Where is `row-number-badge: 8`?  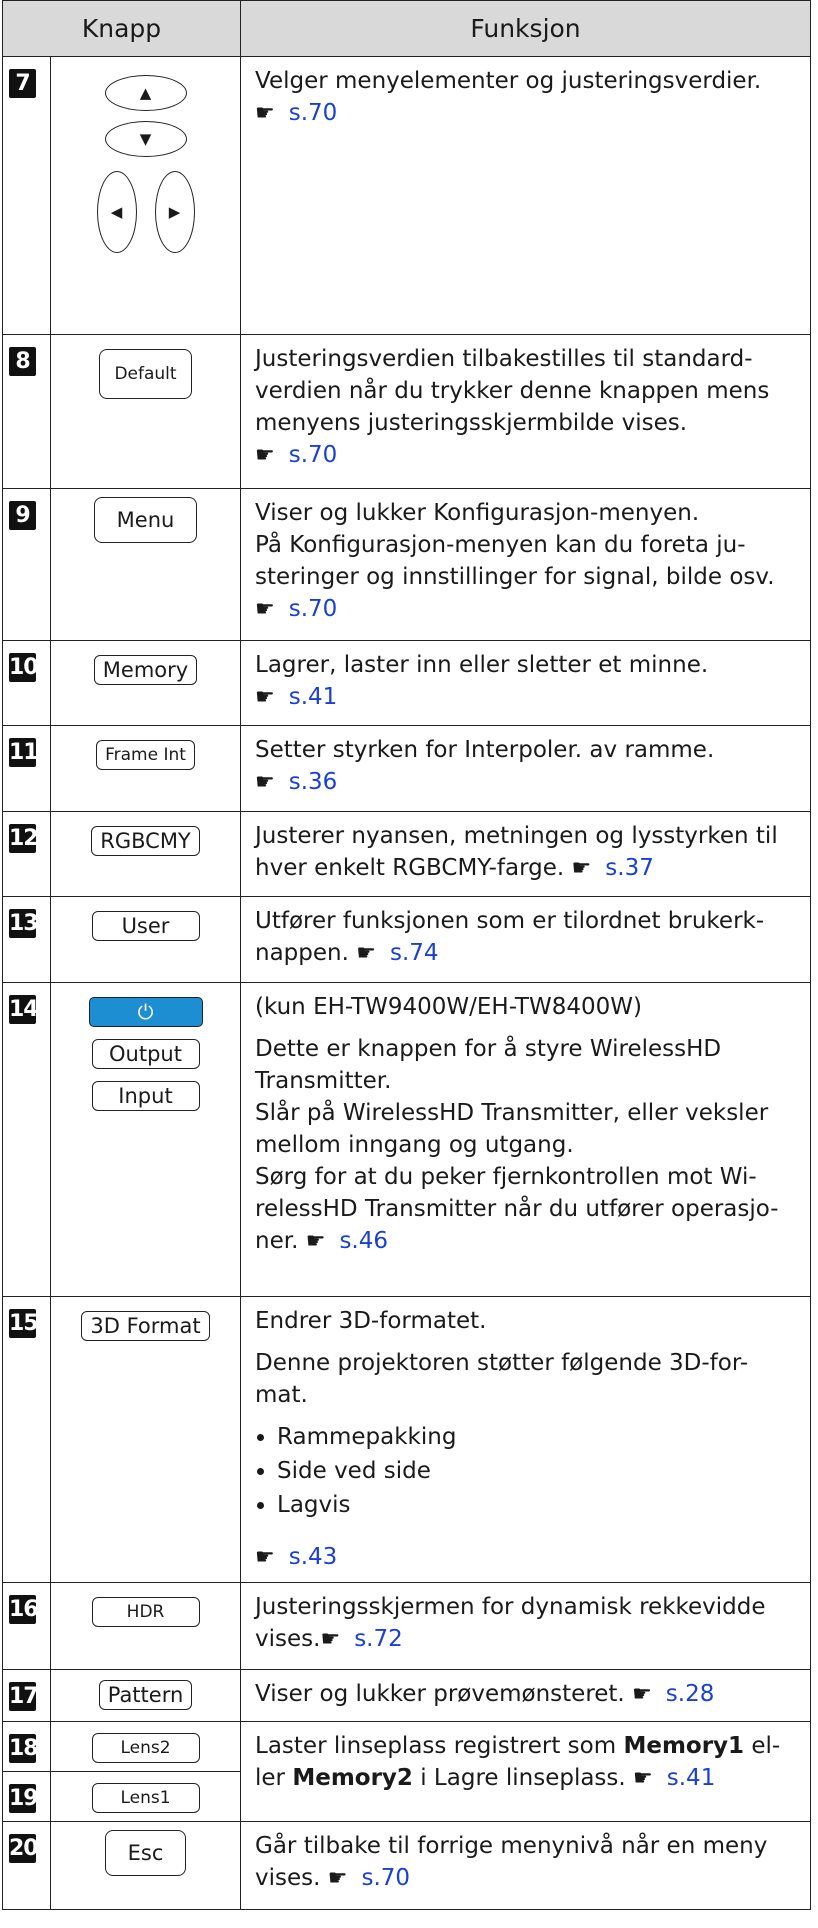 row-number-badge: 8 is located at coordinates (22, 361).